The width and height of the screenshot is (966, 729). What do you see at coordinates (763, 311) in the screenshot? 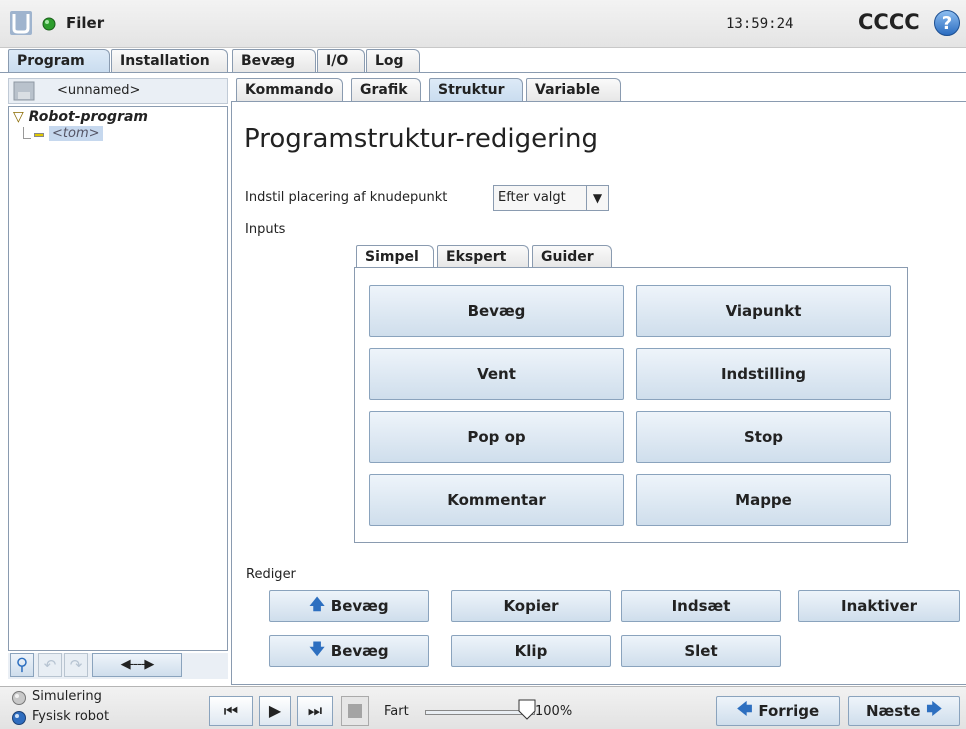
I see `waypoint-button: Viapunkt` at bounding box center [763, 311].